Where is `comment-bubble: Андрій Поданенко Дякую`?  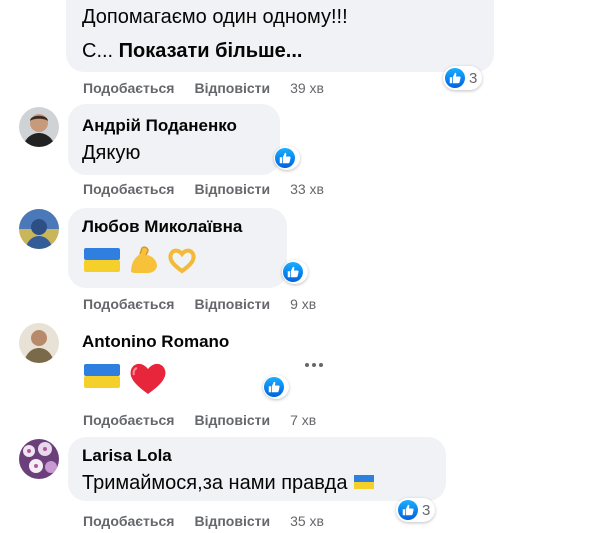
comment-bubble: Андрій Поданенко Дякую is located at coordinates (174, 139).